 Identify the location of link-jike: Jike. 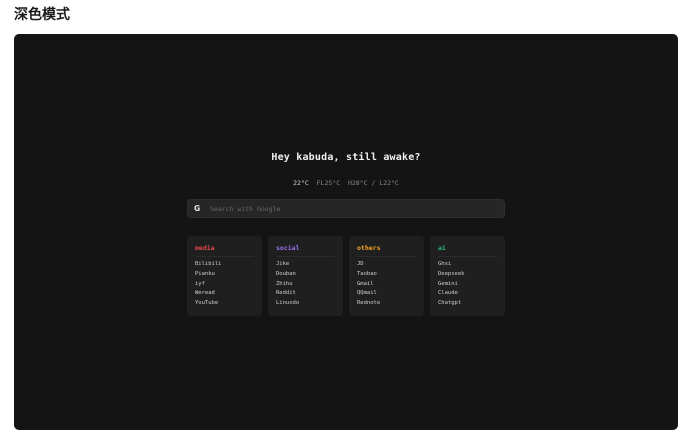
(305, 265).